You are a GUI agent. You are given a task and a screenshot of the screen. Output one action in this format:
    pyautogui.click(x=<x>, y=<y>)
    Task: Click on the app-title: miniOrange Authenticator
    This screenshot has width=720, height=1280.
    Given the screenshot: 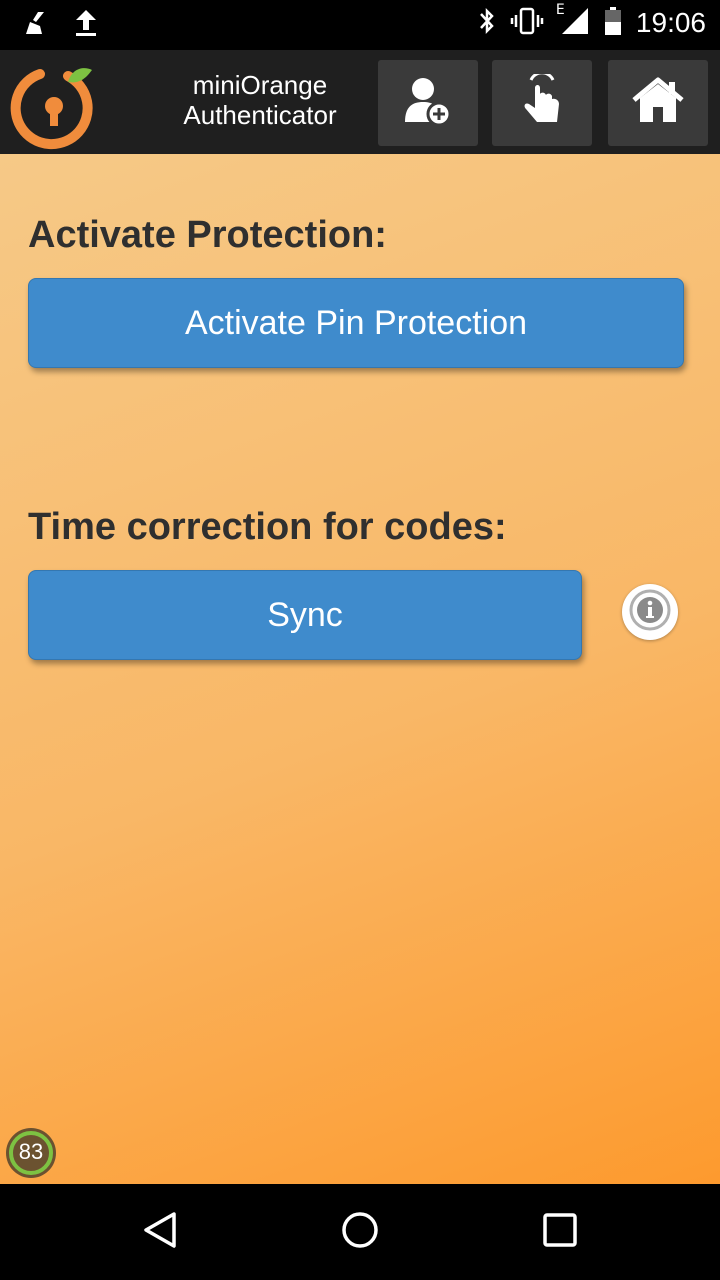 What is the action you would take?
    pyautogui.click(x=260, y=100)
    